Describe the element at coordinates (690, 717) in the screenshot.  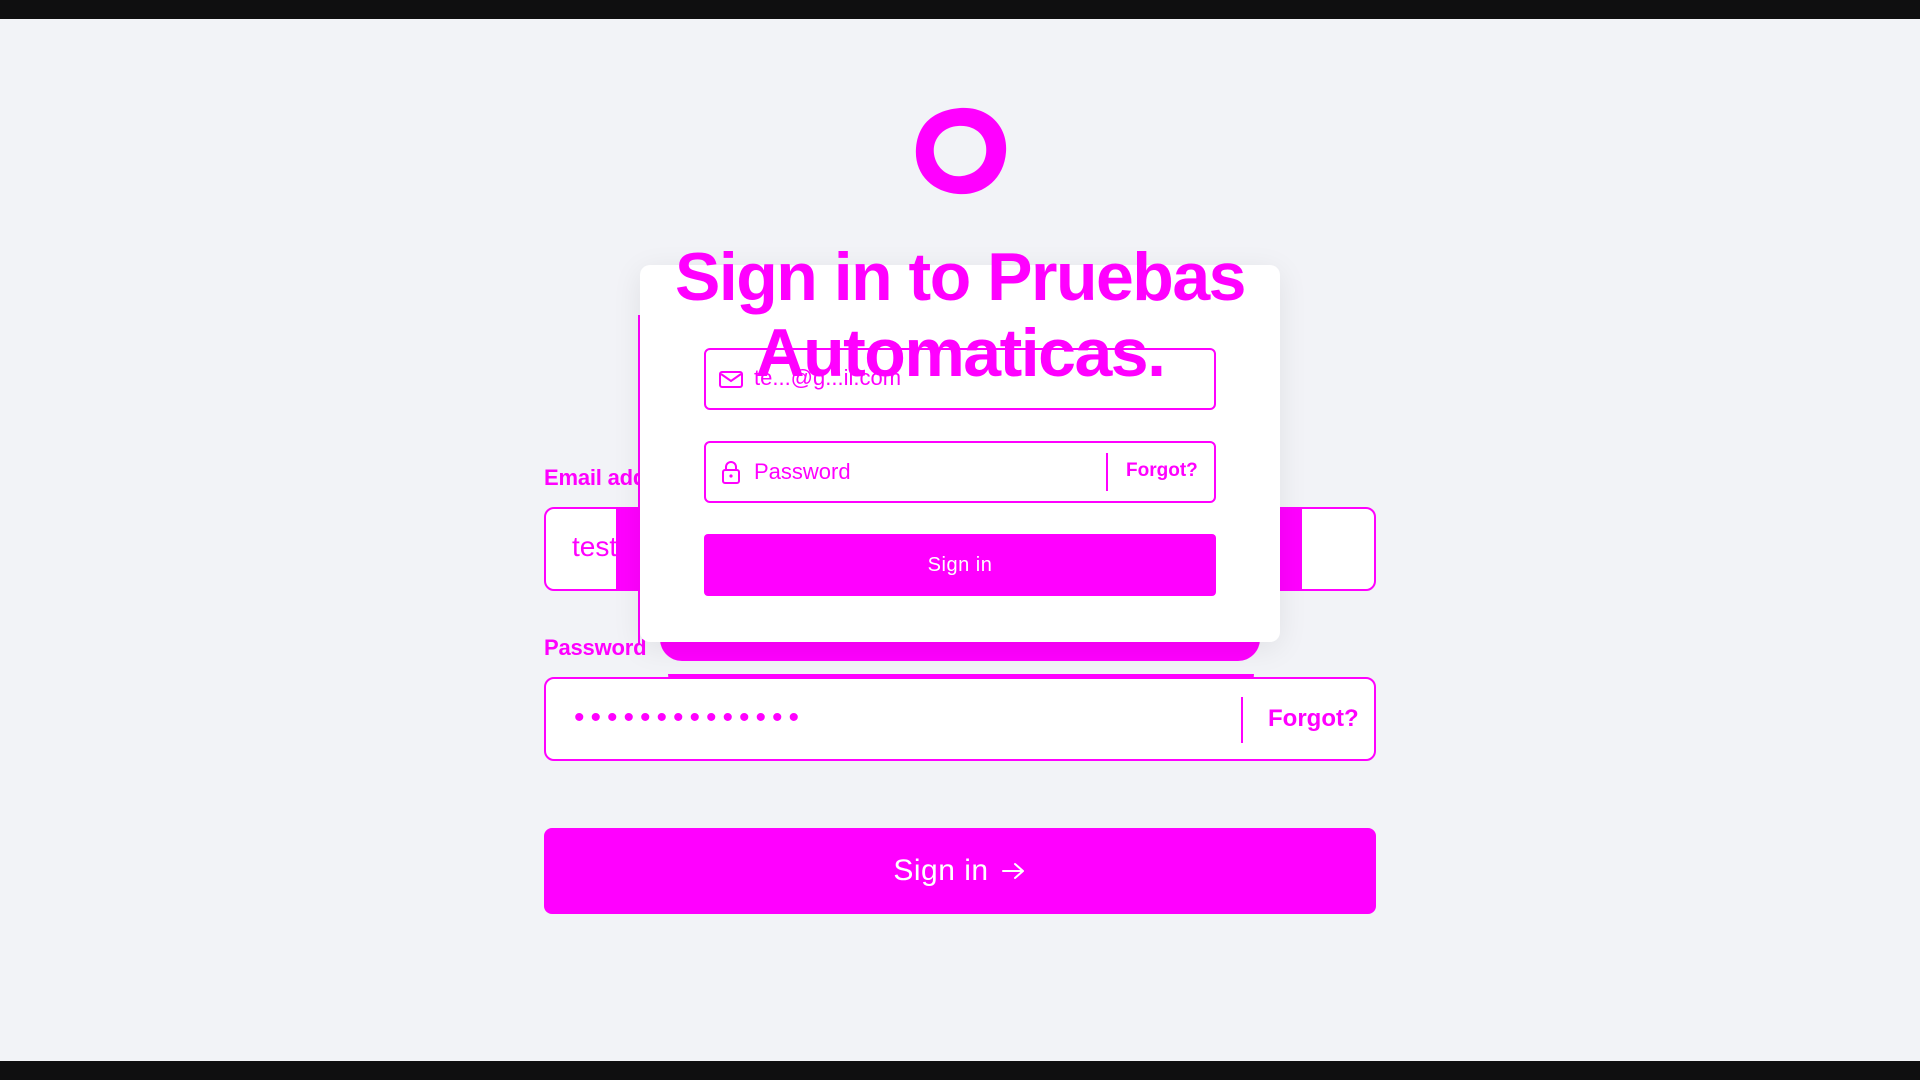
I see `password-field-value: ••••••••••••••` at that location.